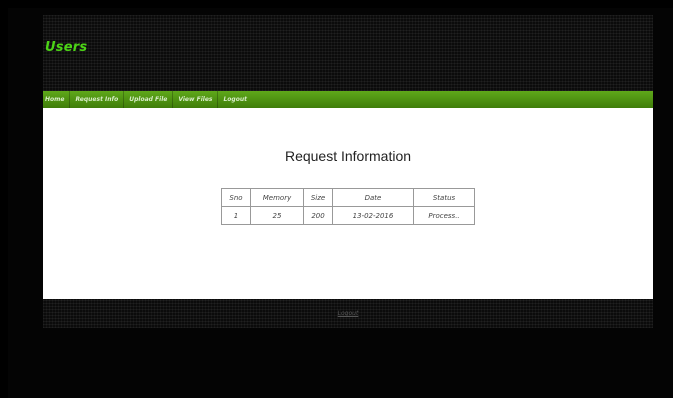  I want to click on table-header-row: Sno Memory Size Date Status, so click(348, 197).